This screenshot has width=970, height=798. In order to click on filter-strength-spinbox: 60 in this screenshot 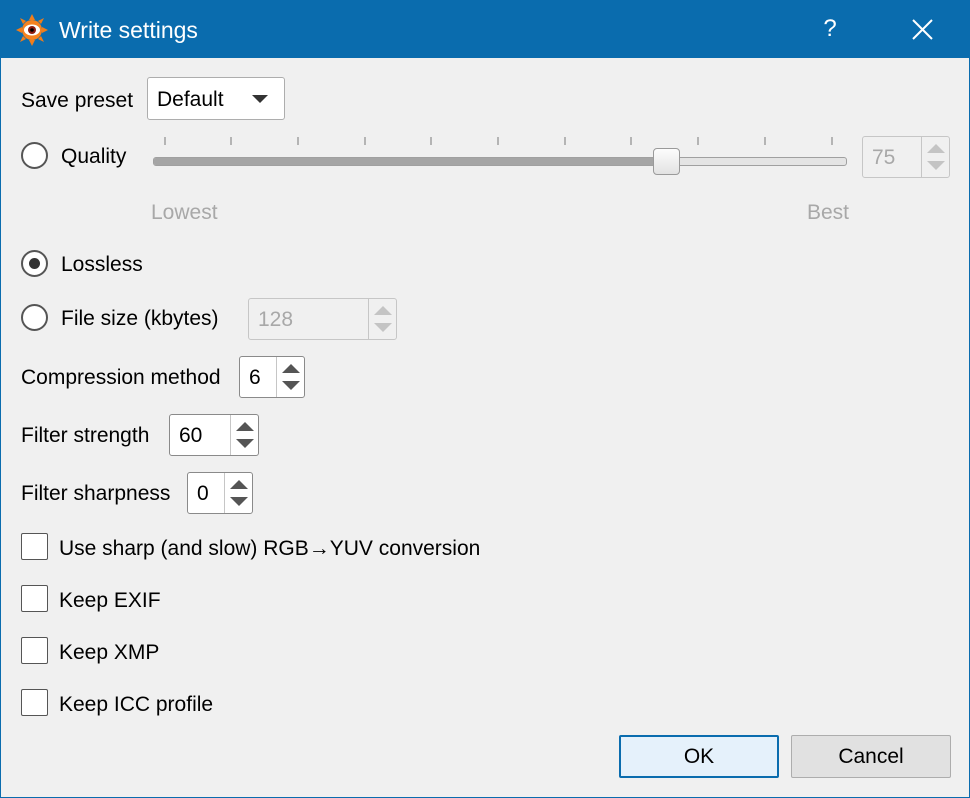, I will do `click(214, 435)`.